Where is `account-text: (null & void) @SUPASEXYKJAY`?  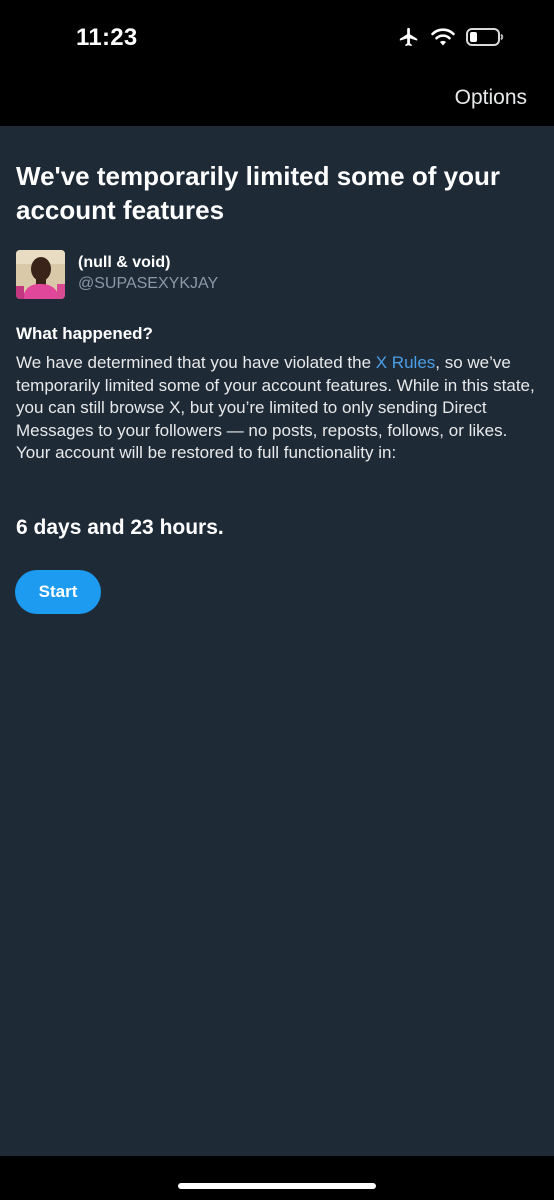 account-text: (null & void) @SUPASEXYKJAY is located at coordinates (148, 274).